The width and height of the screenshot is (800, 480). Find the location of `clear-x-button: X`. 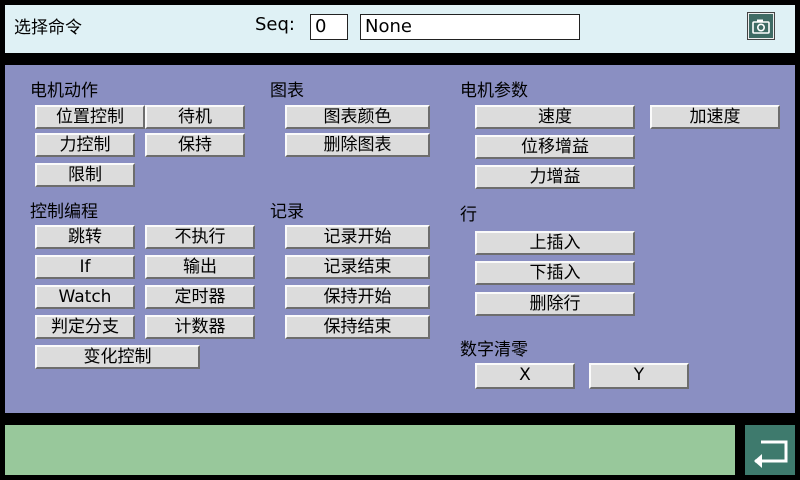

clear-x-button: X is located at coordinates (525, 376).